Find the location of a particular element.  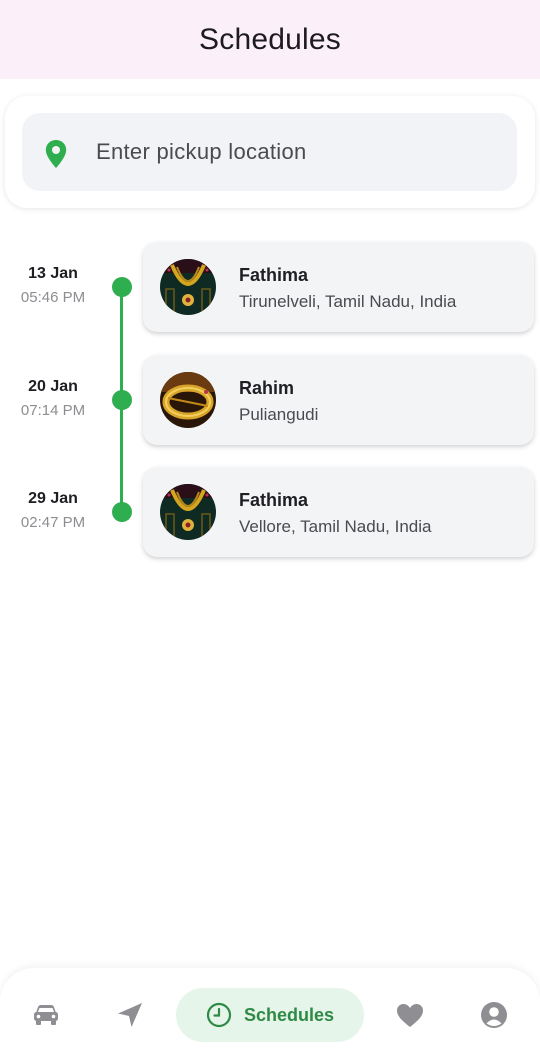

schedule-time: 07:14 PM is located at coordinates (53, 410).